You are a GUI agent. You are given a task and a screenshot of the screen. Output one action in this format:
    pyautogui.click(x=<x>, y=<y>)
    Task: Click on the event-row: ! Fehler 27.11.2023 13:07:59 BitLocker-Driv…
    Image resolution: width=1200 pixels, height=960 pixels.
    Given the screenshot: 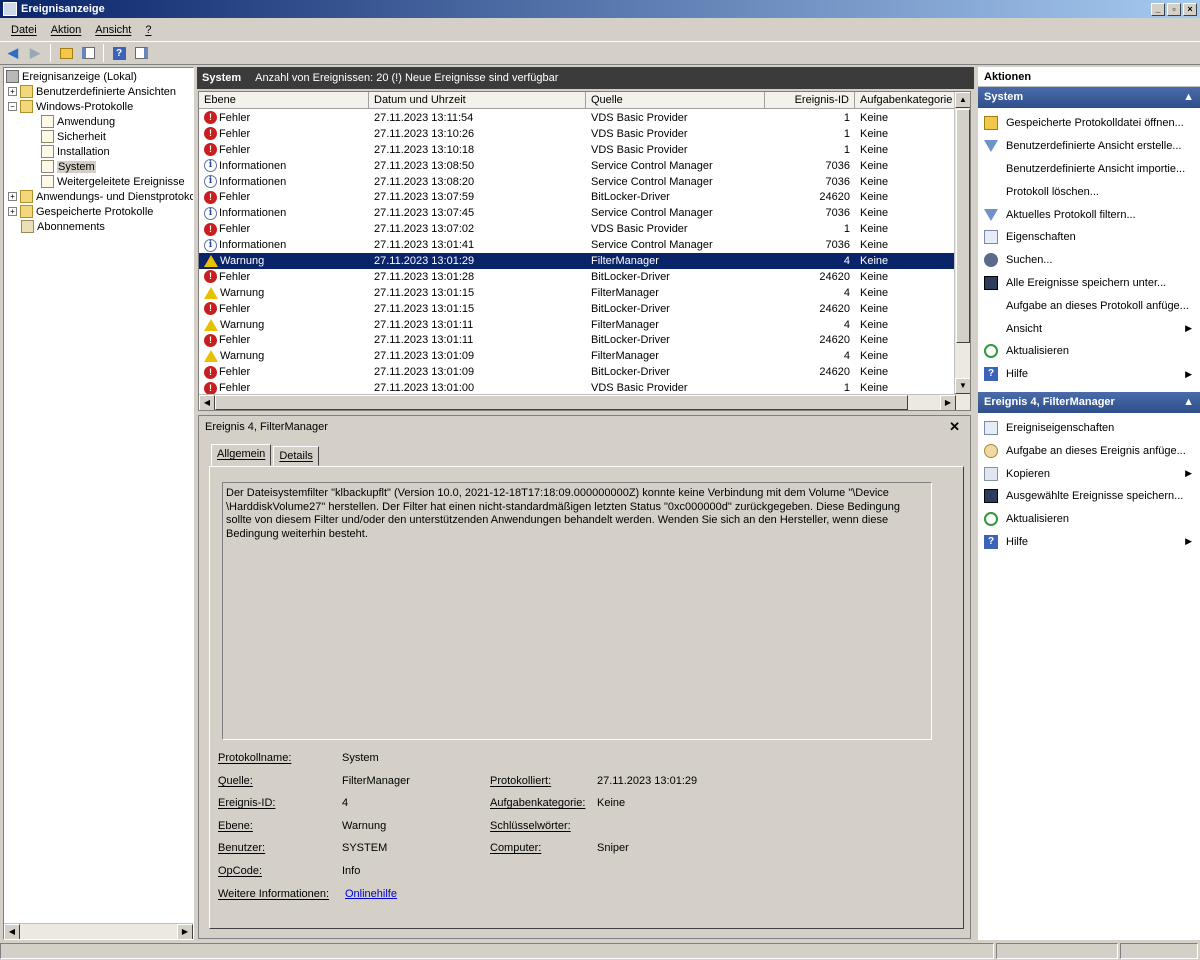 What is the action you would take?
    pyautogui.click(x=577, y=197)
    